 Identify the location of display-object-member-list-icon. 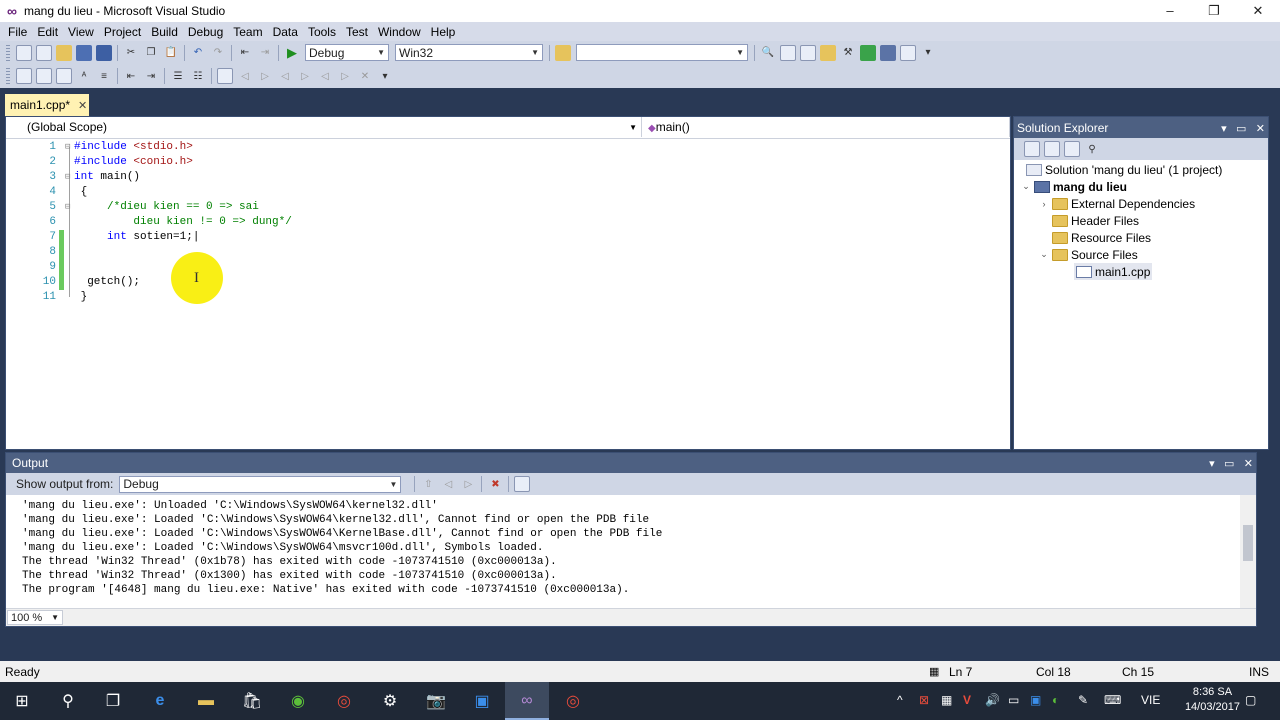
(24, 76).